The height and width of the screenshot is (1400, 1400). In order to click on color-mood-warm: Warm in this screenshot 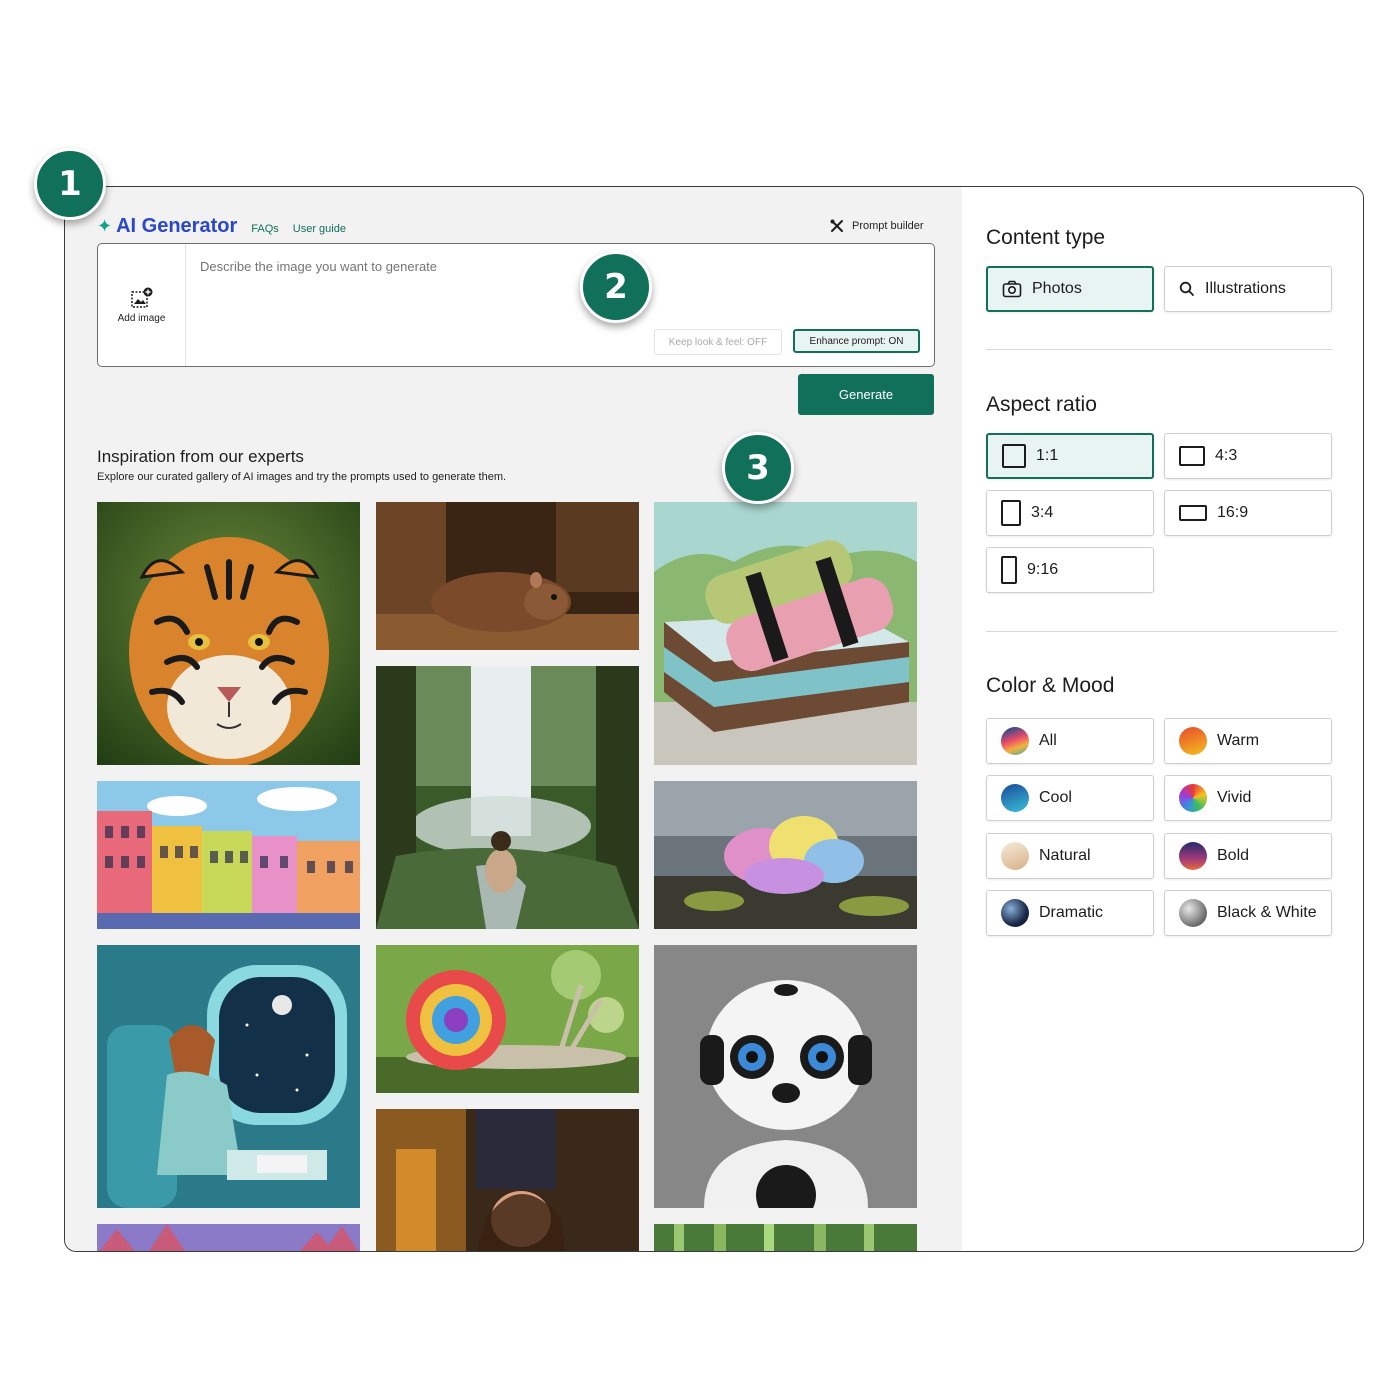, I will do `click(1248, 741)`.